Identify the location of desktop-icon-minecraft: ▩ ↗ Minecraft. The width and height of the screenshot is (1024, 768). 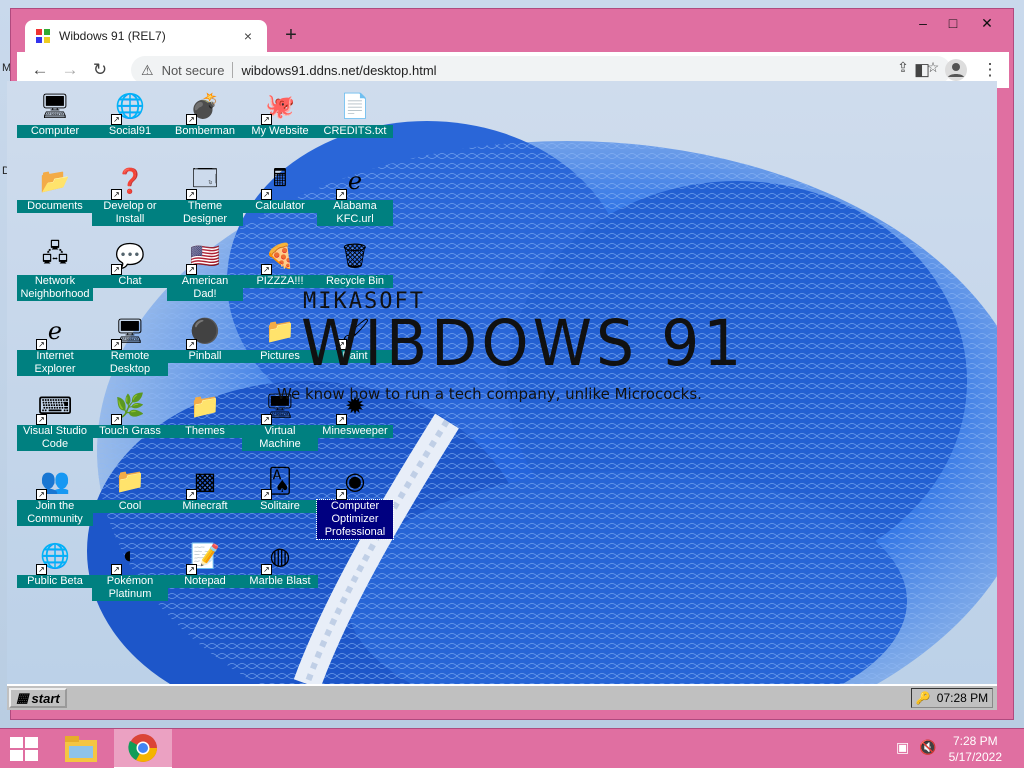
(205, 488).